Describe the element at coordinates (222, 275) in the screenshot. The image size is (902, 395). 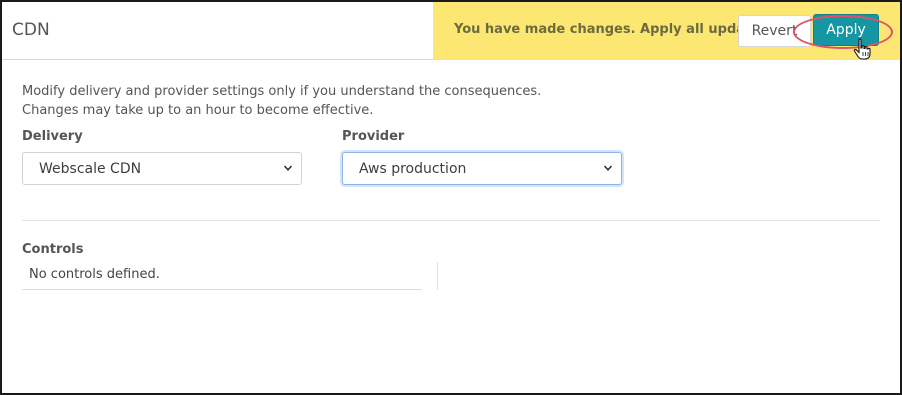
I see `controls-empty-message: No controls defined.` at that location.